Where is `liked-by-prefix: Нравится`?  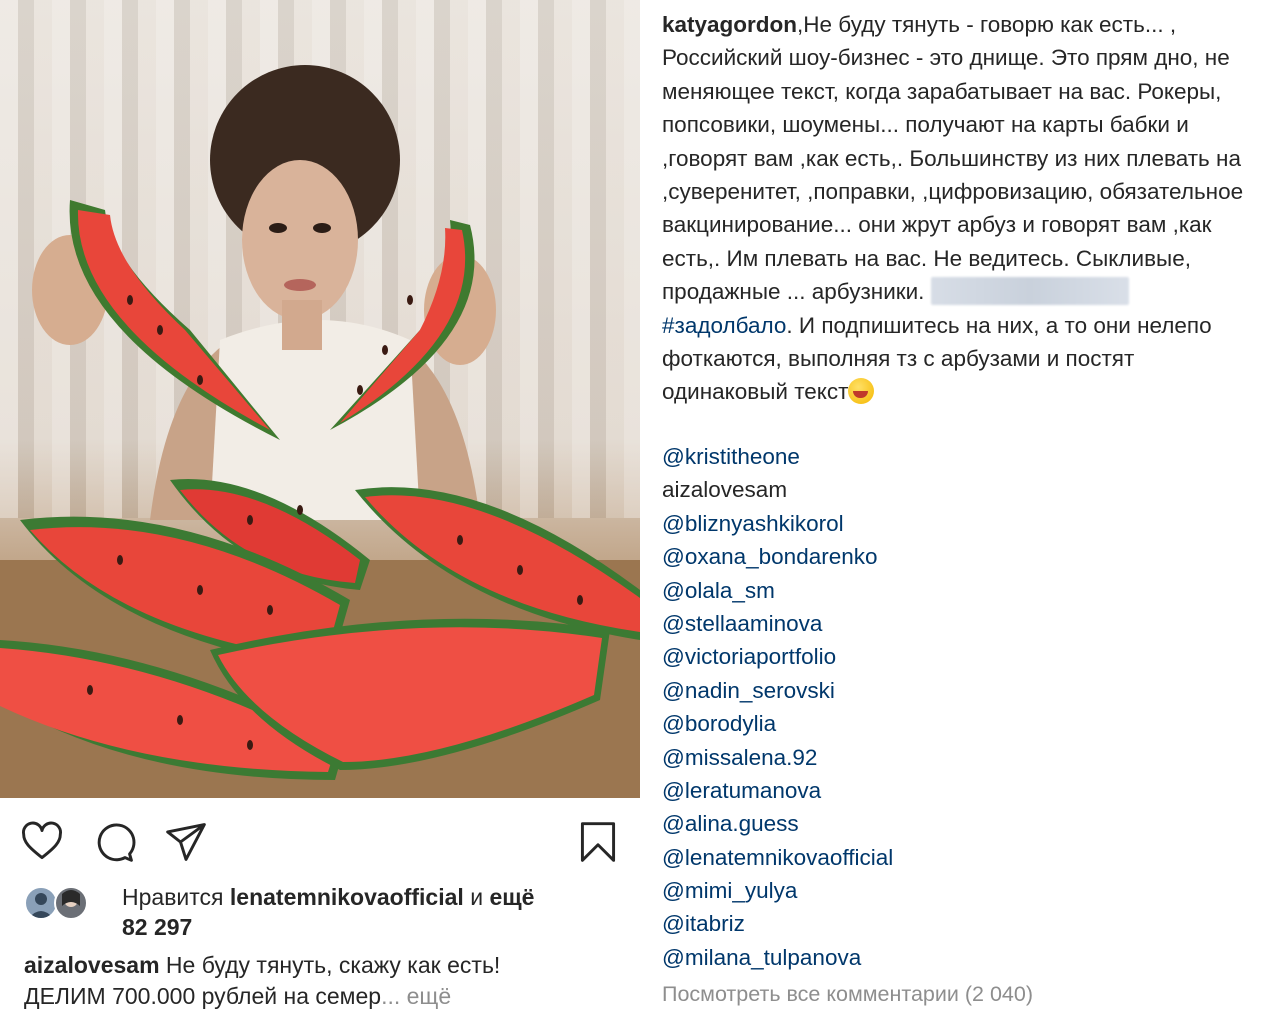
liked-by-prefix: Нравится is located at coordinates (173, 897).